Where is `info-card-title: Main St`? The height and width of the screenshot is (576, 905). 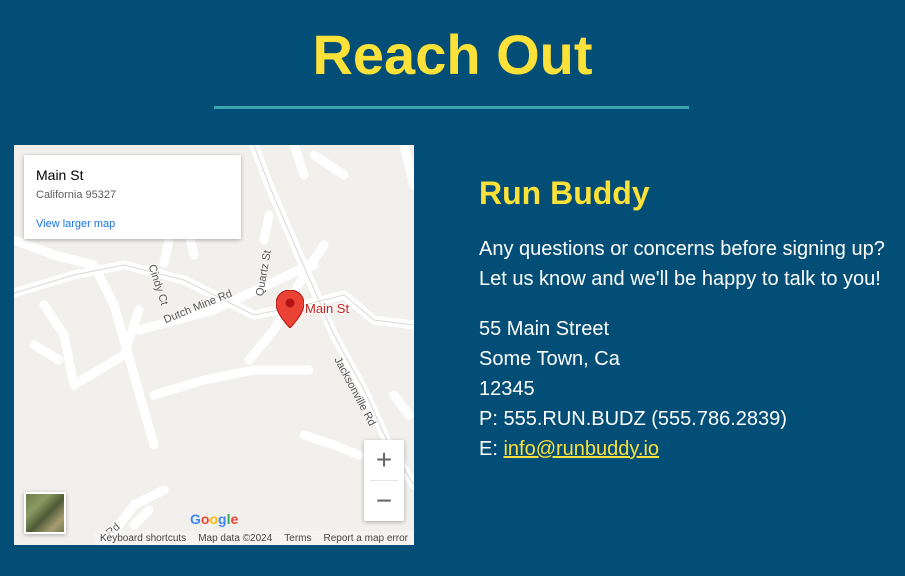
info-card-title: Main St is located at coordinates (60, 175).